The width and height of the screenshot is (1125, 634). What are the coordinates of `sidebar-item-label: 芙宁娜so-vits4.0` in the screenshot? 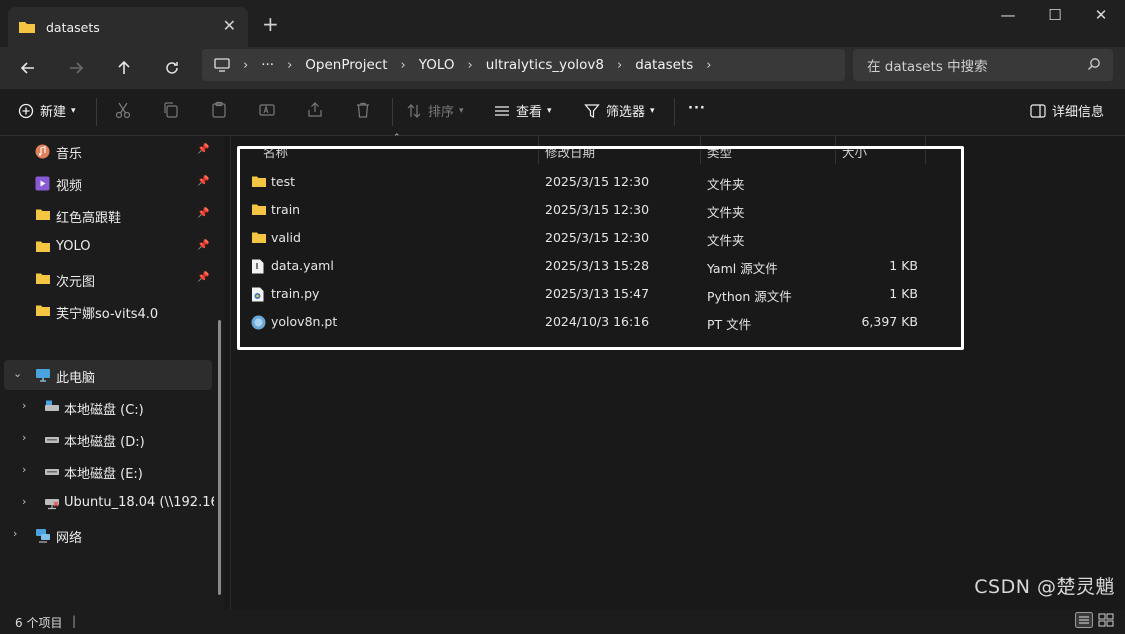 It's located at (107, 314).